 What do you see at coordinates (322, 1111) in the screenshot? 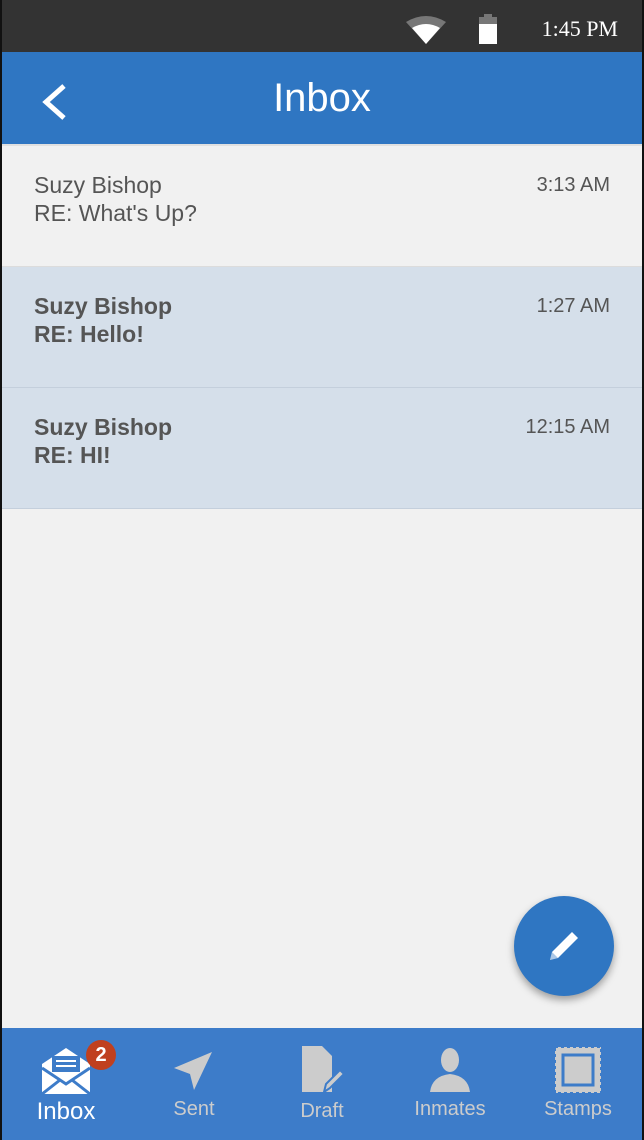
I see `nav-label: Draft` at bounding box center [322, 1111].